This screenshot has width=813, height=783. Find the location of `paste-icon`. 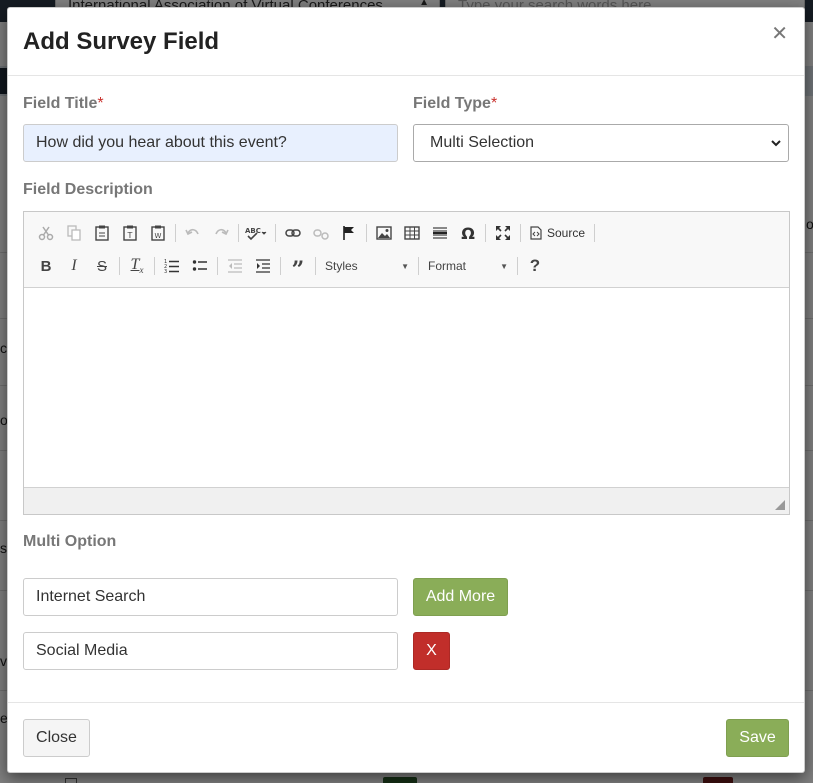

paste-icon is located at coordinates (102, 233).